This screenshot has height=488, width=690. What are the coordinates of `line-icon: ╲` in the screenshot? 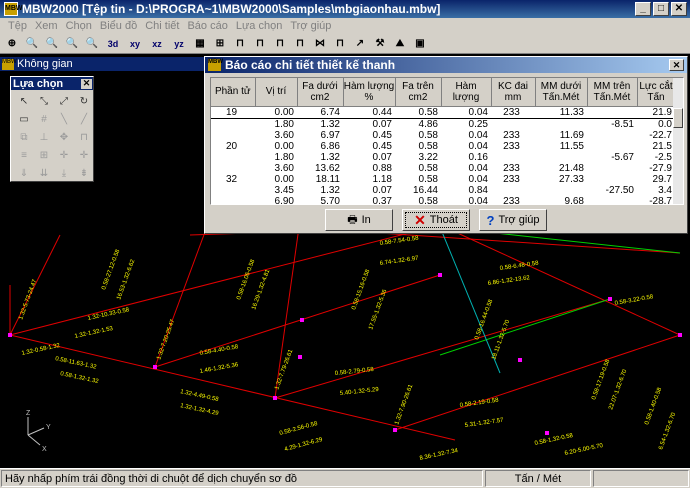 It's located at (64, 119).